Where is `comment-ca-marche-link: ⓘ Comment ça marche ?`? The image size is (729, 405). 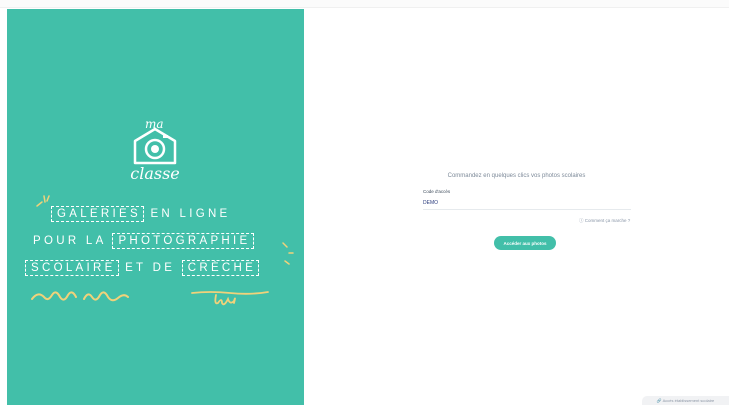 comment-ca-marche-link: ⓘ Comment ça marche ? is located at coordinates (604, 221).